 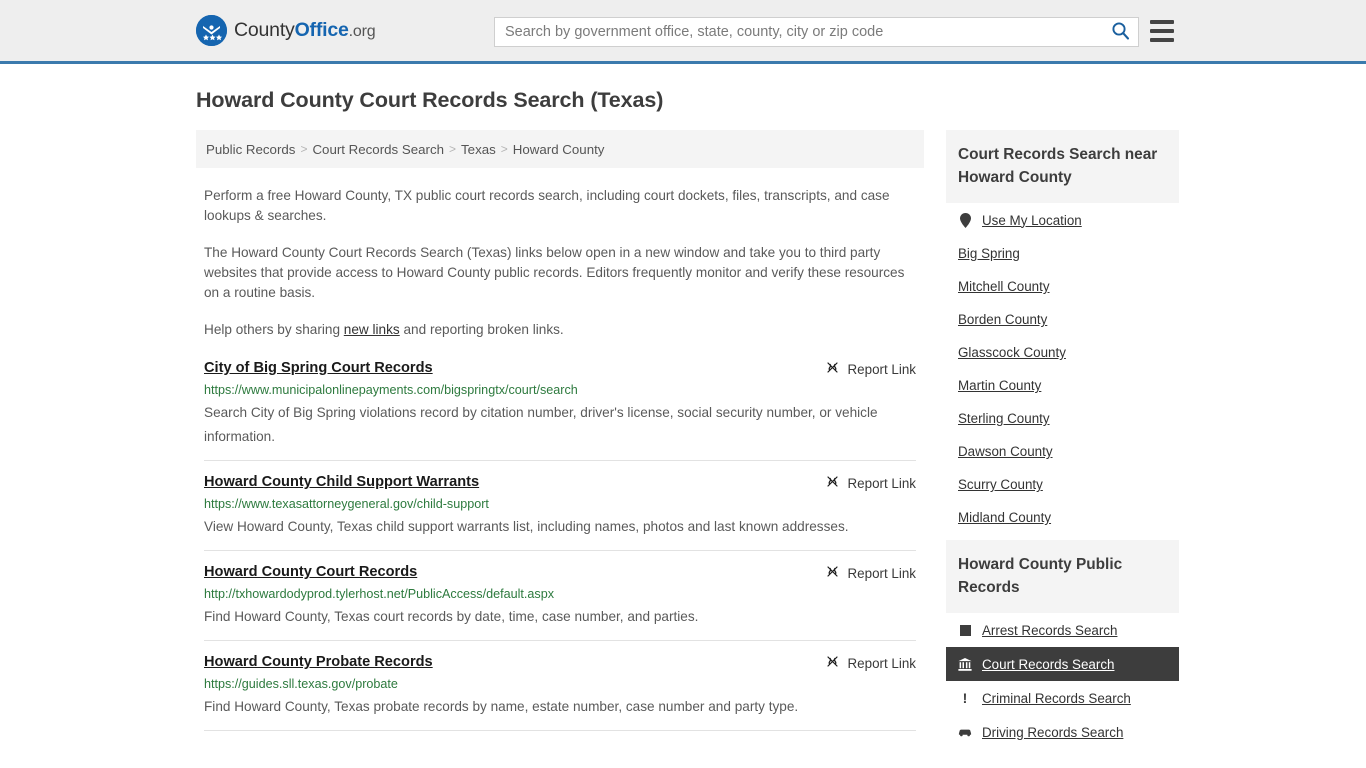 What do you see at coordinates (318, 662) in the screenshot?
I see `resource-title-link: Howard County Probate Records` at bounding box center [318, 662].